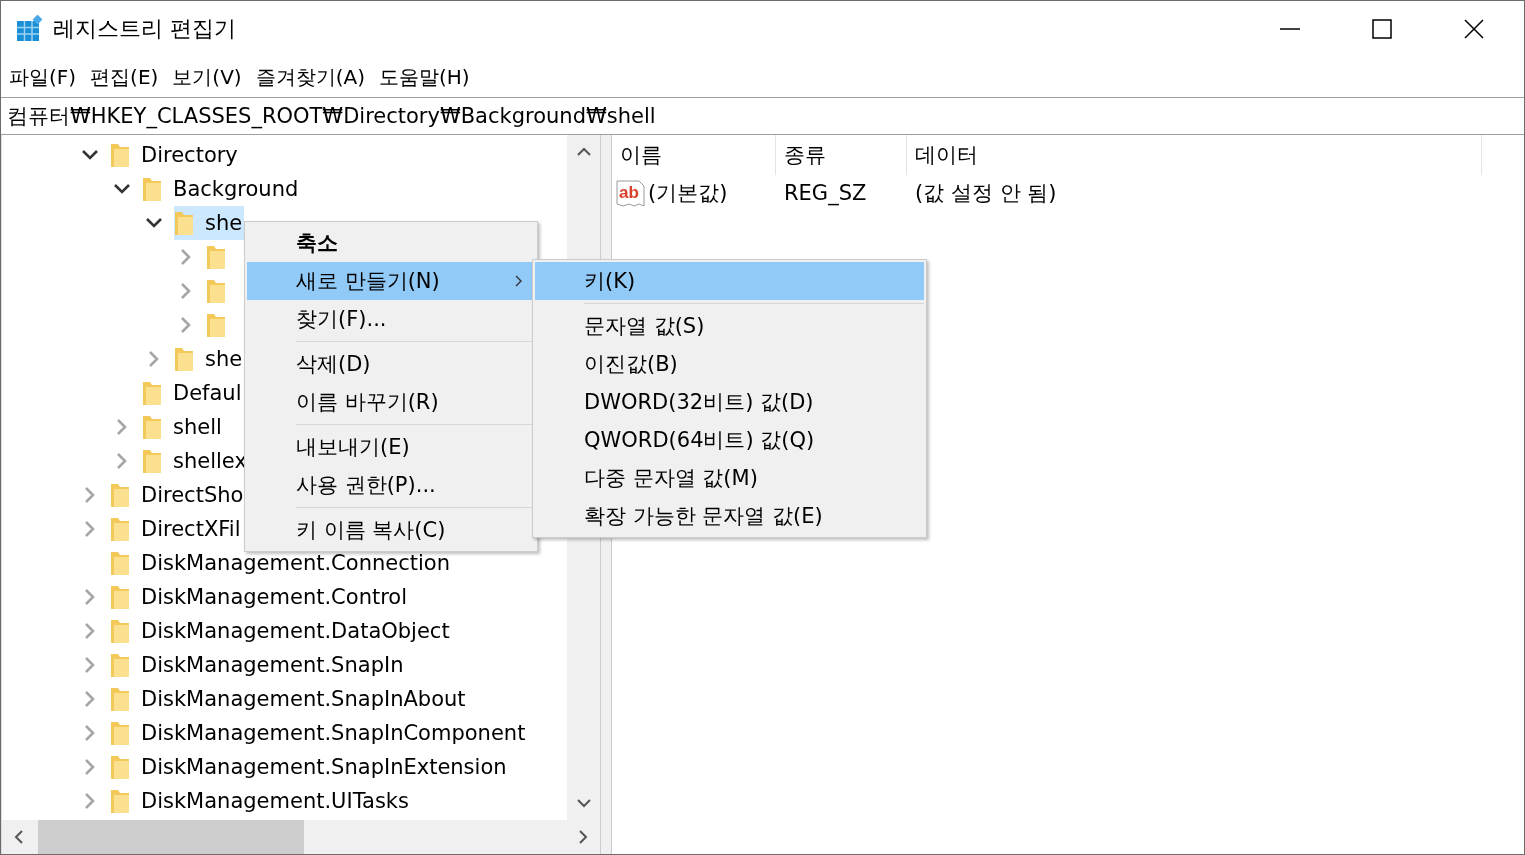  I want to click on tree-item-label: DiskManagement.SnapInExtension, so click(324, 767).